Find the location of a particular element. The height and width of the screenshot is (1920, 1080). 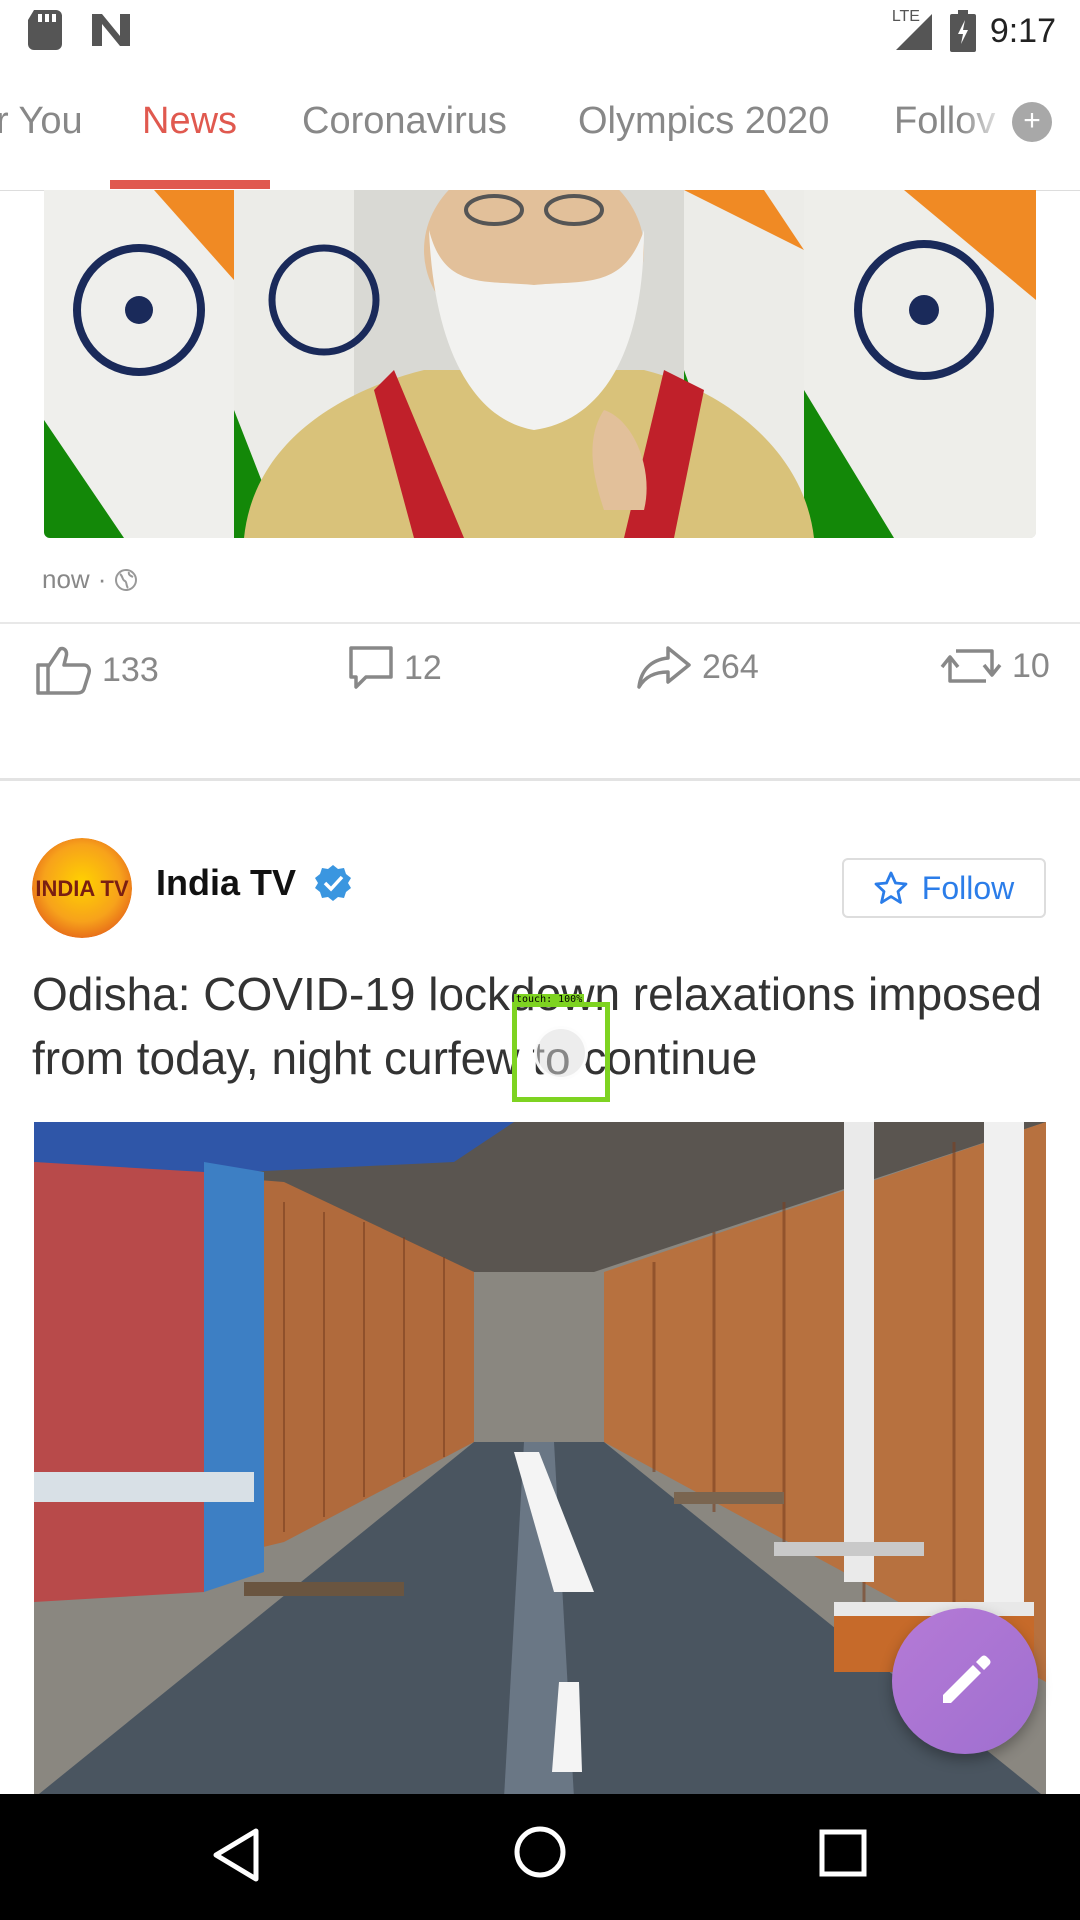

compose-post-button is located at coordinates (965, 1681).